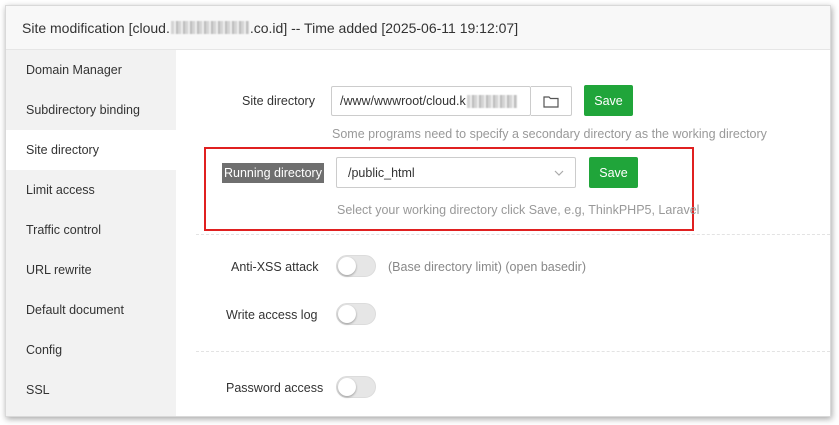 The image size is (839, 425). What do you see at coordinates (272, 315) in the screenshot?
I see `access-log-label: Write access log` at bounding box center [272, 315].